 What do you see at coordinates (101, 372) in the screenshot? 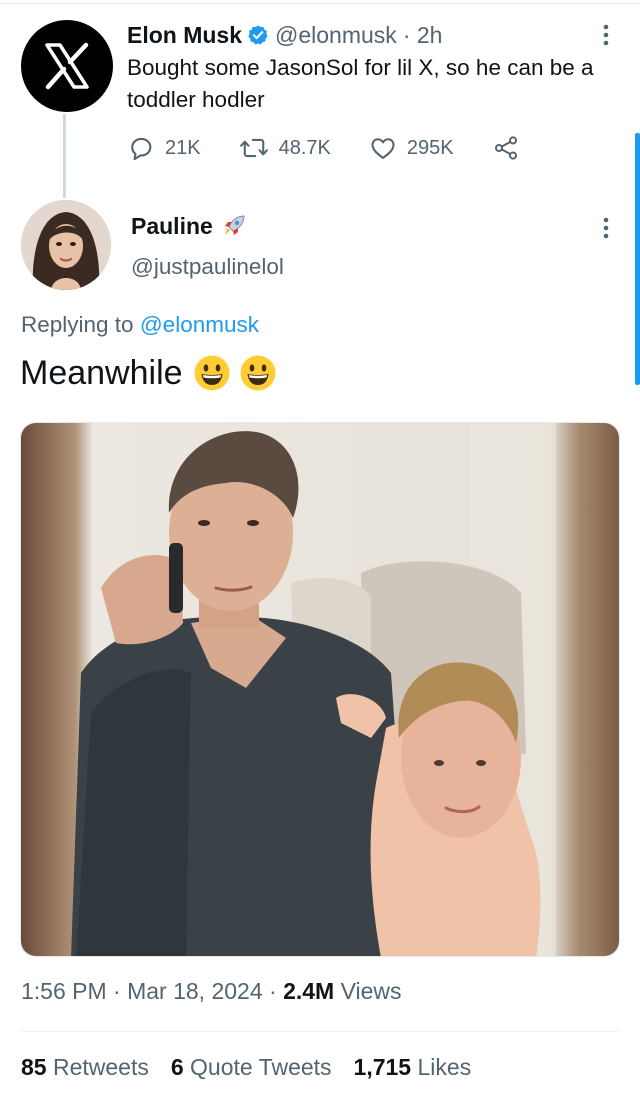
I see `reply-text-content: Meanwhile` at bounding box center [101, 372].